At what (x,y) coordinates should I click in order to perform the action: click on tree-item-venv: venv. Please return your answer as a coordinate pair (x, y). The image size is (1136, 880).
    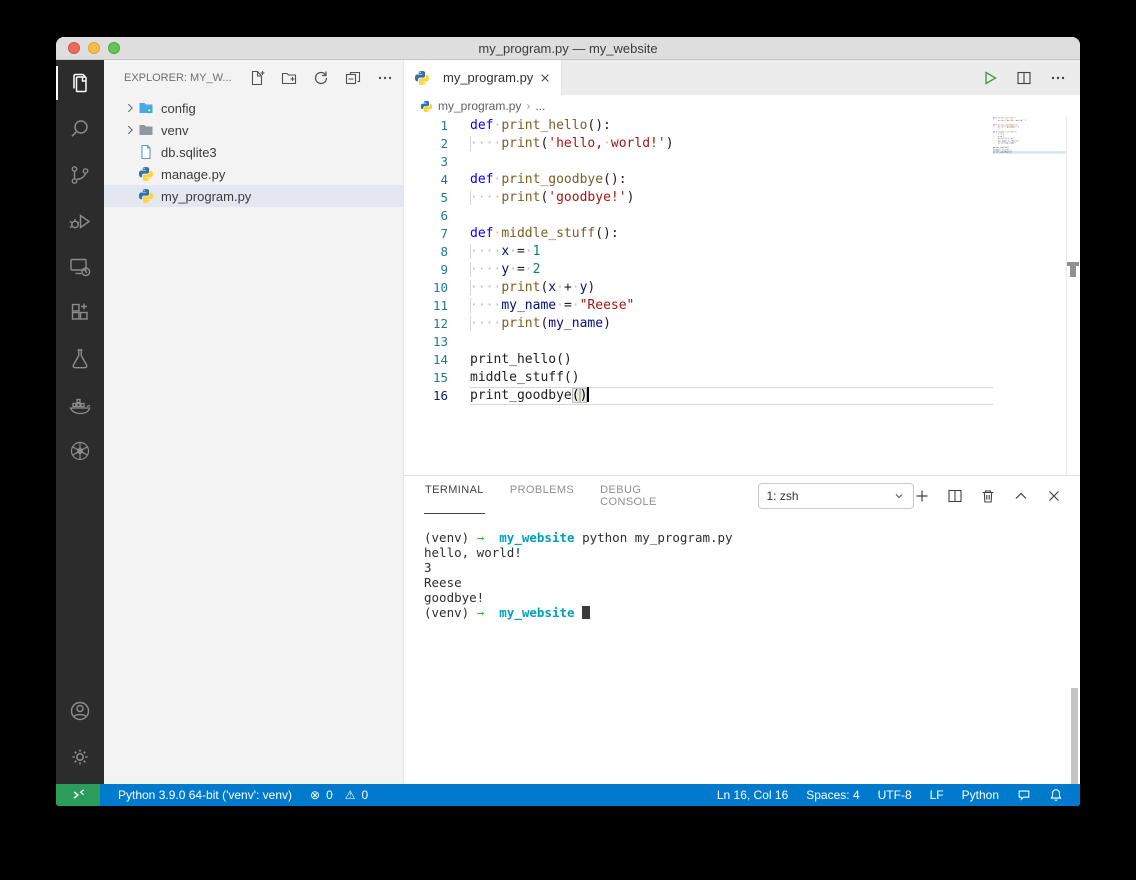
    Looking at the image, I should click on (253, 130).